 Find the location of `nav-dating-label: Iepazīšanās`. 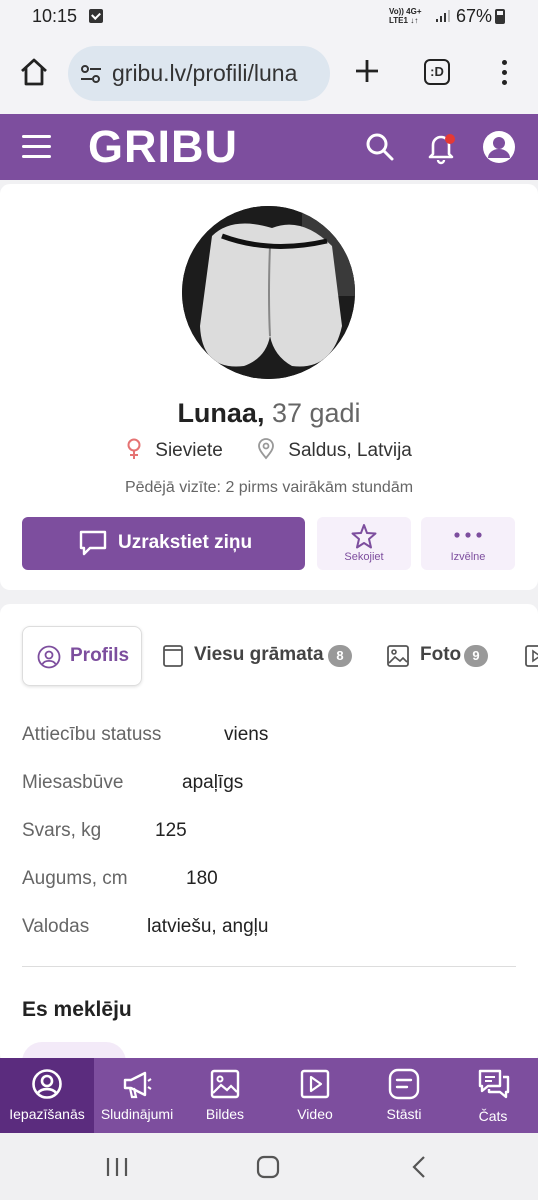

nav-dating-label: Iepazīšanās is located at coordinates (47, 1114).